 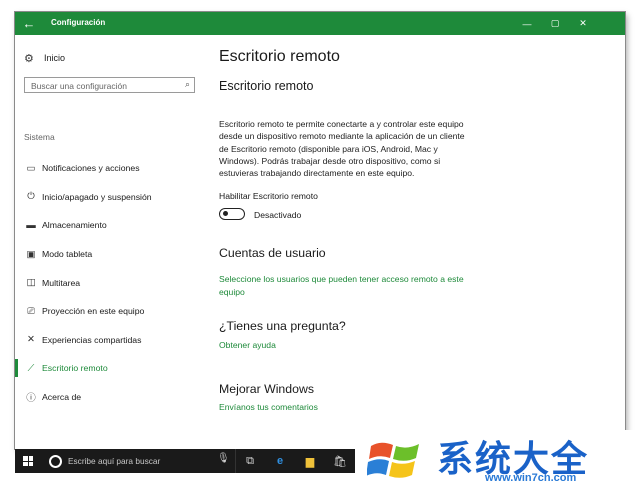 I want to click on projection-icon: ⎚, so click(x=31, y=311).